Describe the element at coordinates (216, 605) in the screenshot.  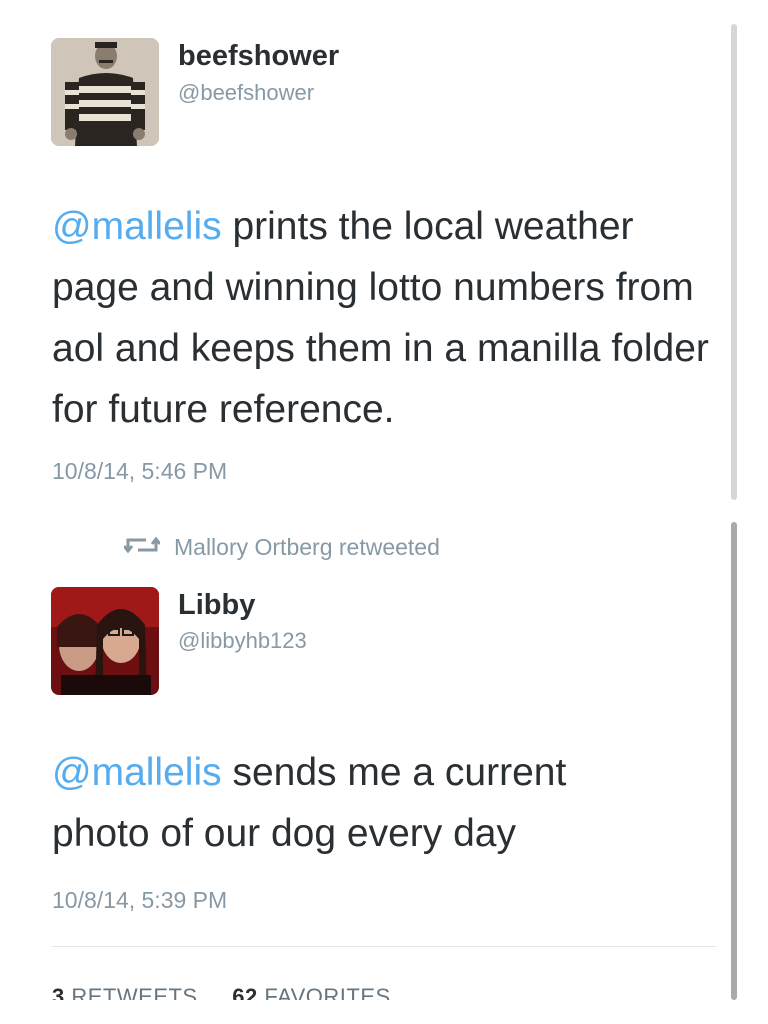
I see `display-name: Libby` at that location.